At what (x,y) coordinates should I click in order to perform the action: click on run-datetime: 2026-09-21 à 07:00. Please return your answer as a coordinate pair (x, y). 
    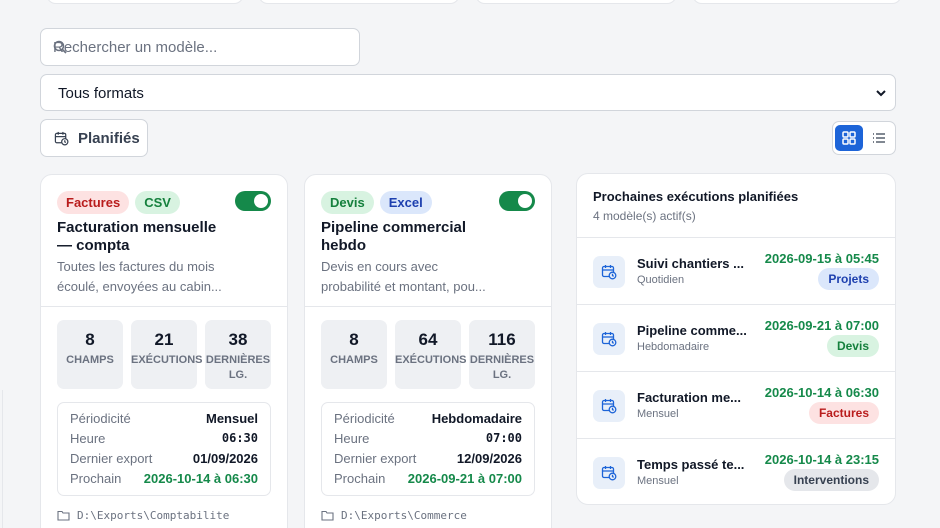
    Looking at the image, I should click on (821, 325).